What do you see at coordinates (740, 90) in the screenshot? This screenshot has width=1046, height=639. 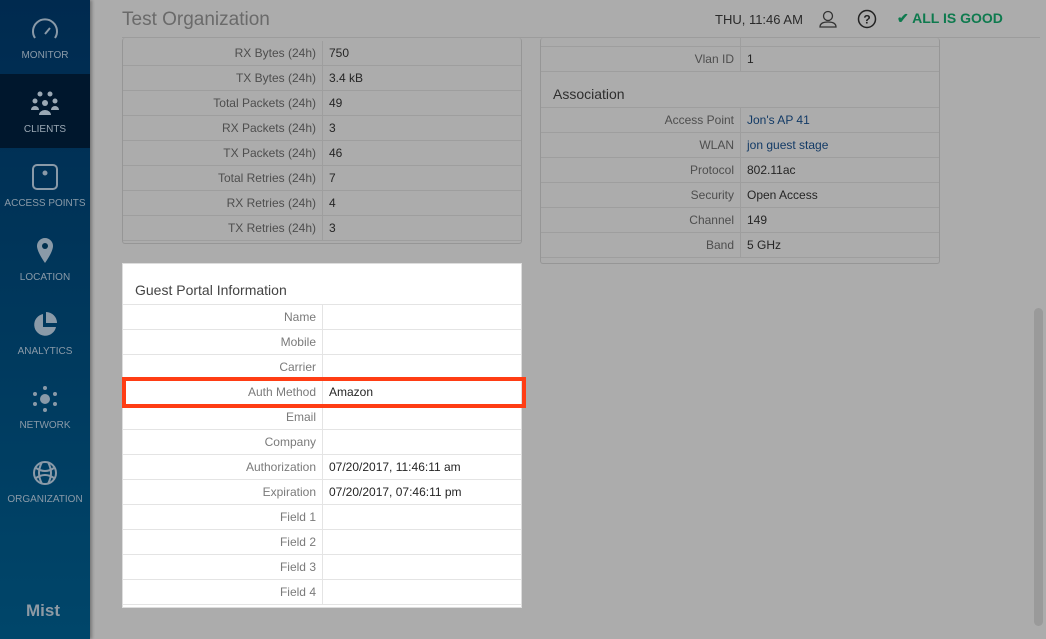 I see `association-heading: Association` at bounding box center [740, 90].